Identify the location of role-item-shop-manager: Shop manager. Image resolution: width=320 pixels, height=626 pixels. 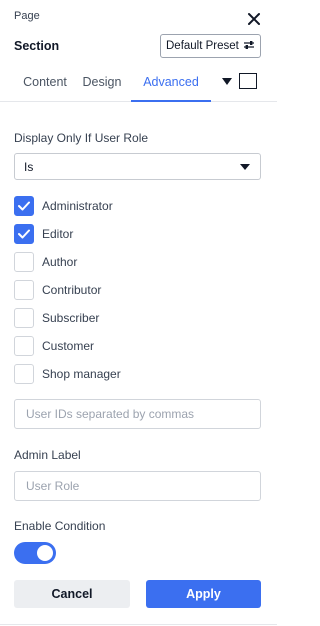
(139, 374).